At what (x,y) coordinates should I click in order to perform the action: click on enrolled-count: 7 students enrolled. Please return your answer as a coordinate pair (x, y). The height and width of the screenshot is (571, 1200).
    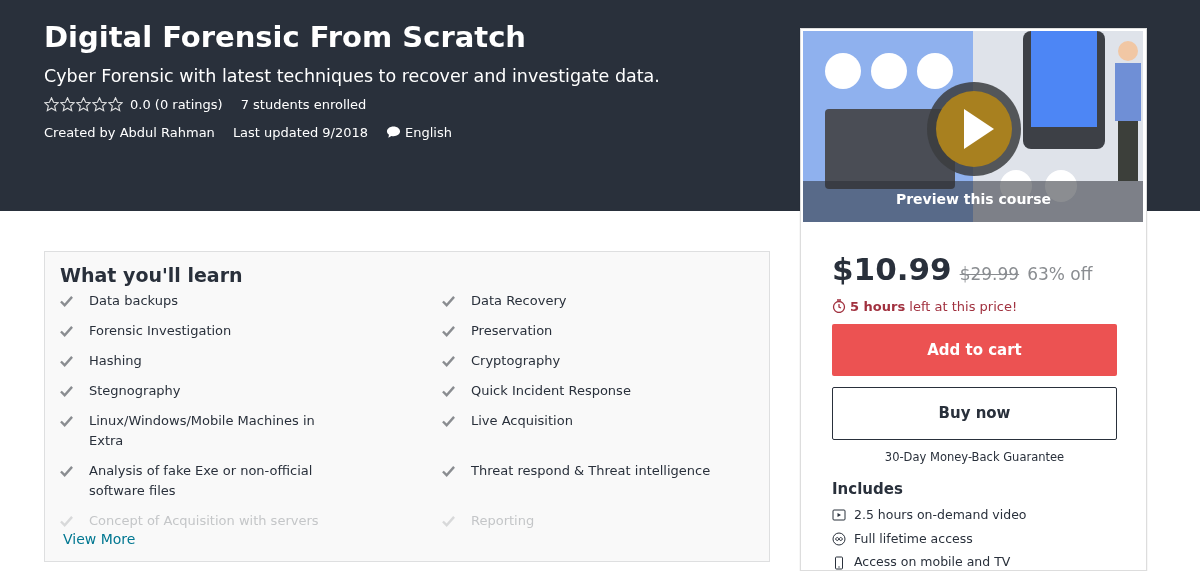
    Looking at the image, I should click on (303, 105).